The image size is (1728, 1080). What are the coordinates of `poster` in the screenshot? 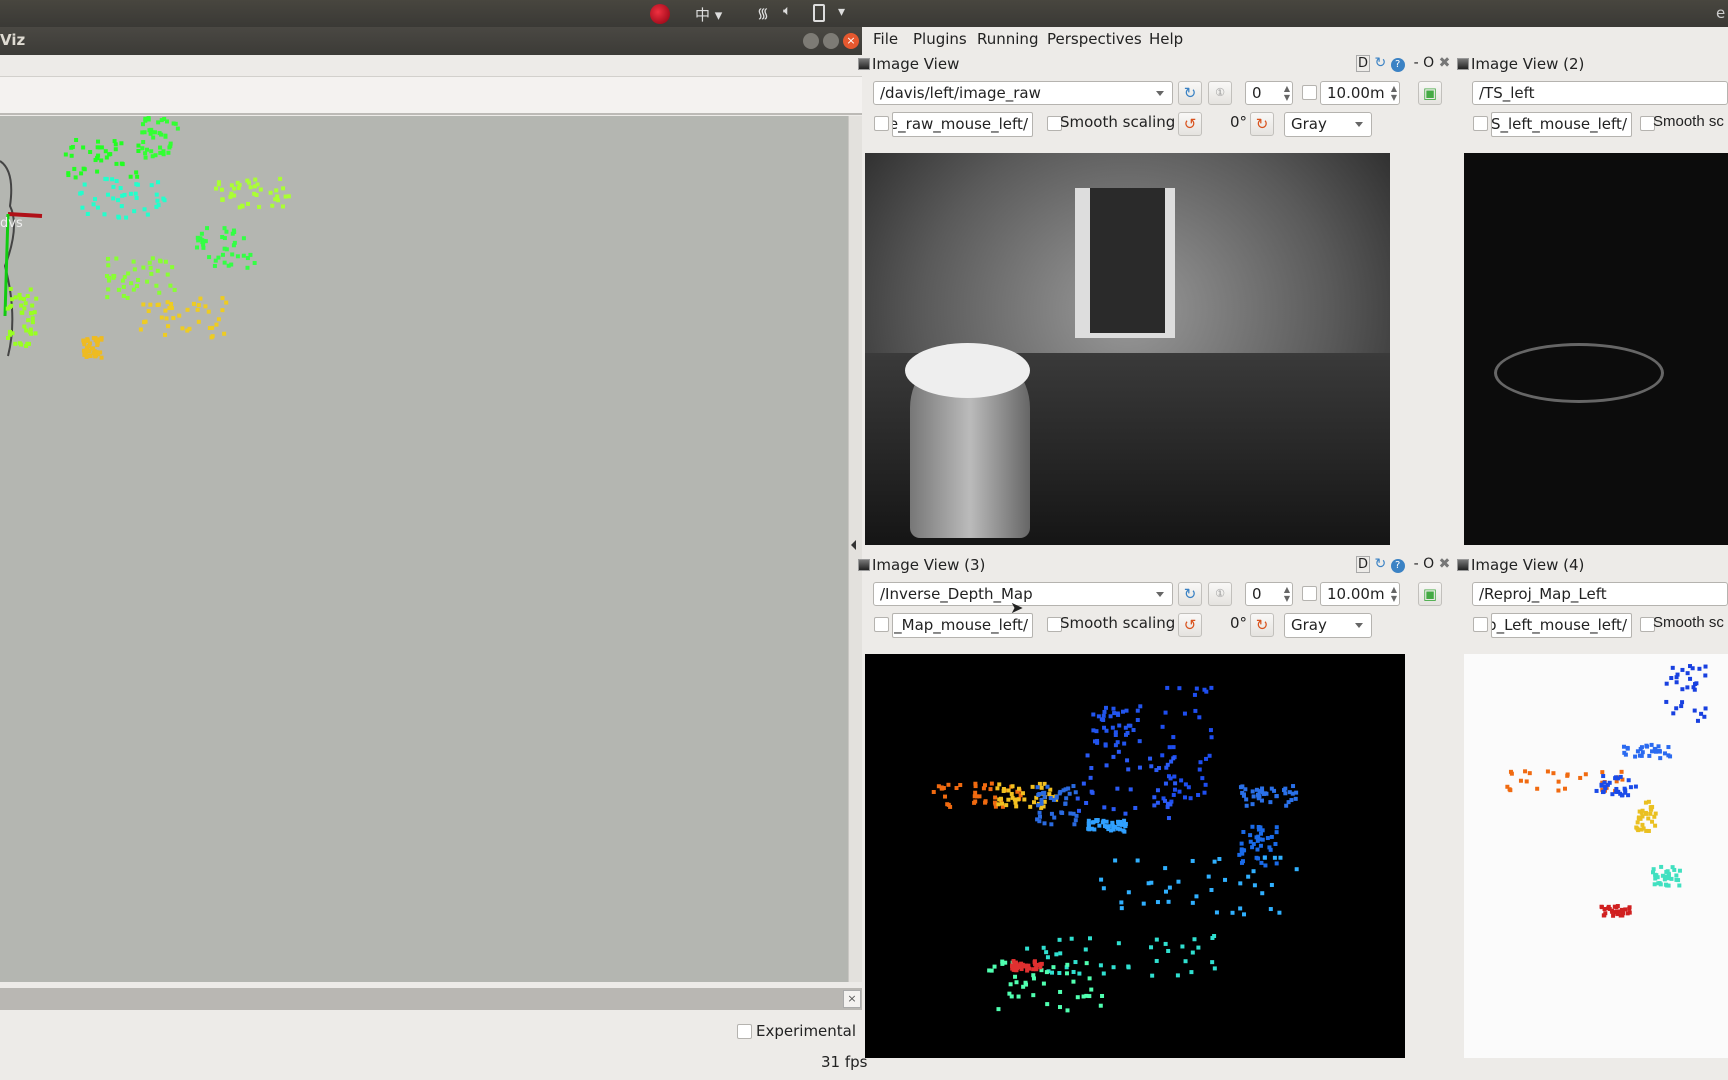 It's located at (1127, 260).